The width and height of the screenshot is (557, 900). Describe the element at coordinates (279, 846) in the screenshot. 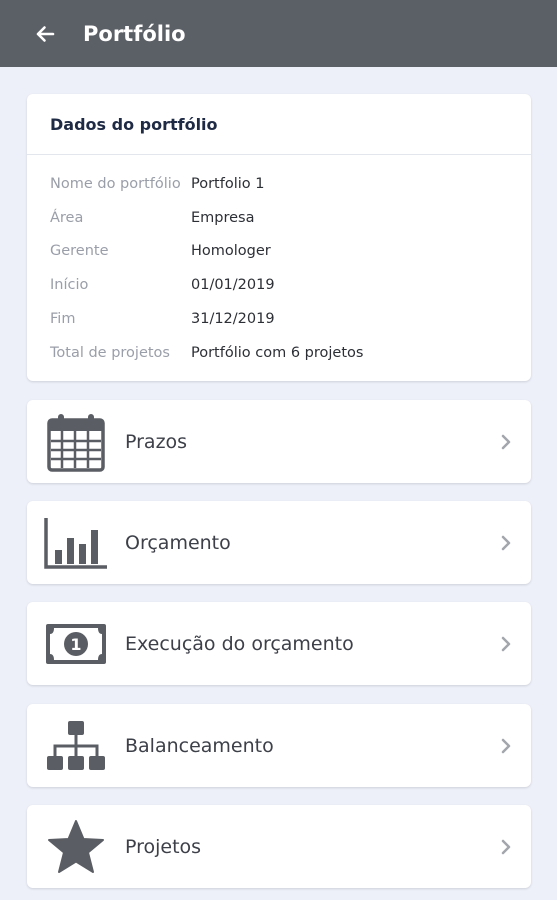

I see `menu-item-projetos: Projetos` at that location.